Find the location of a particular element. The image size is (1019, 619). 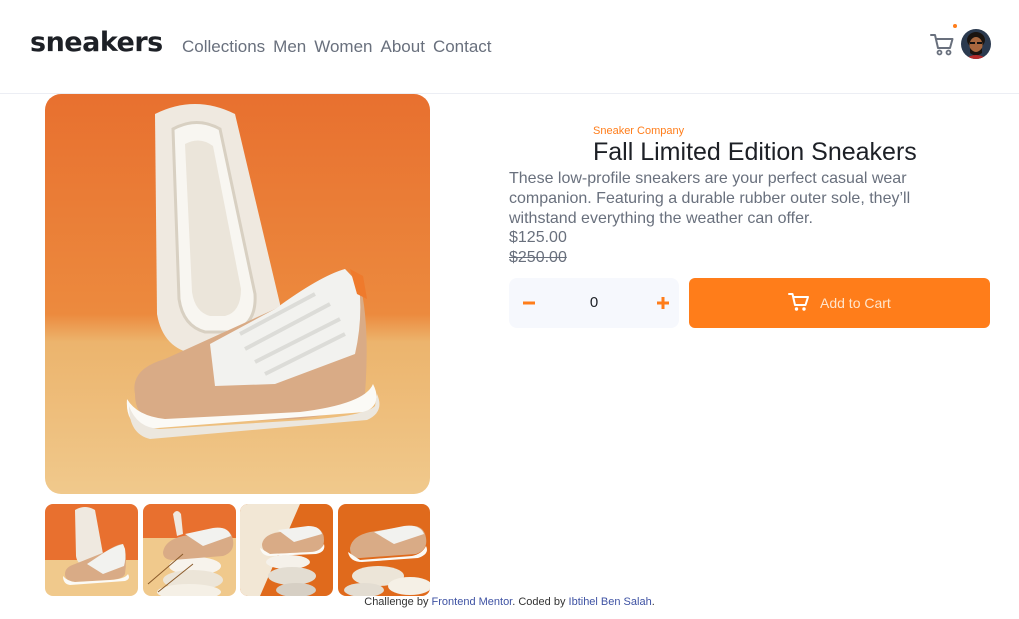

original-price: $250.00 is located at coordinates (538, 257).